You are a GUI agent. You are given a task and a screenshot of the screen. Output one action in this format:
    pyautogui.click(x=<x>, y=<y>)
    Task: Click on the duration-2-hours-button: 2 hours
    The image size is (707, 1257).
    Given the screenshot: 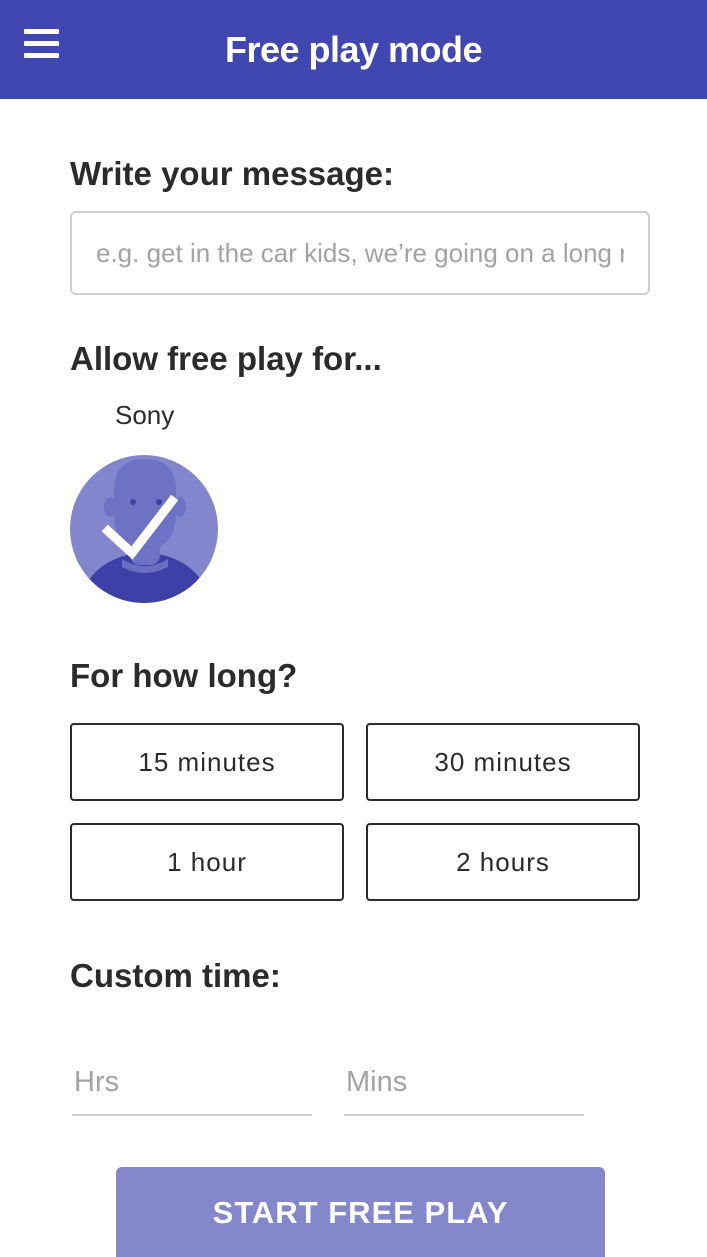 What is the action you would take?
    pyautogui.click(x=503, y=862)
    